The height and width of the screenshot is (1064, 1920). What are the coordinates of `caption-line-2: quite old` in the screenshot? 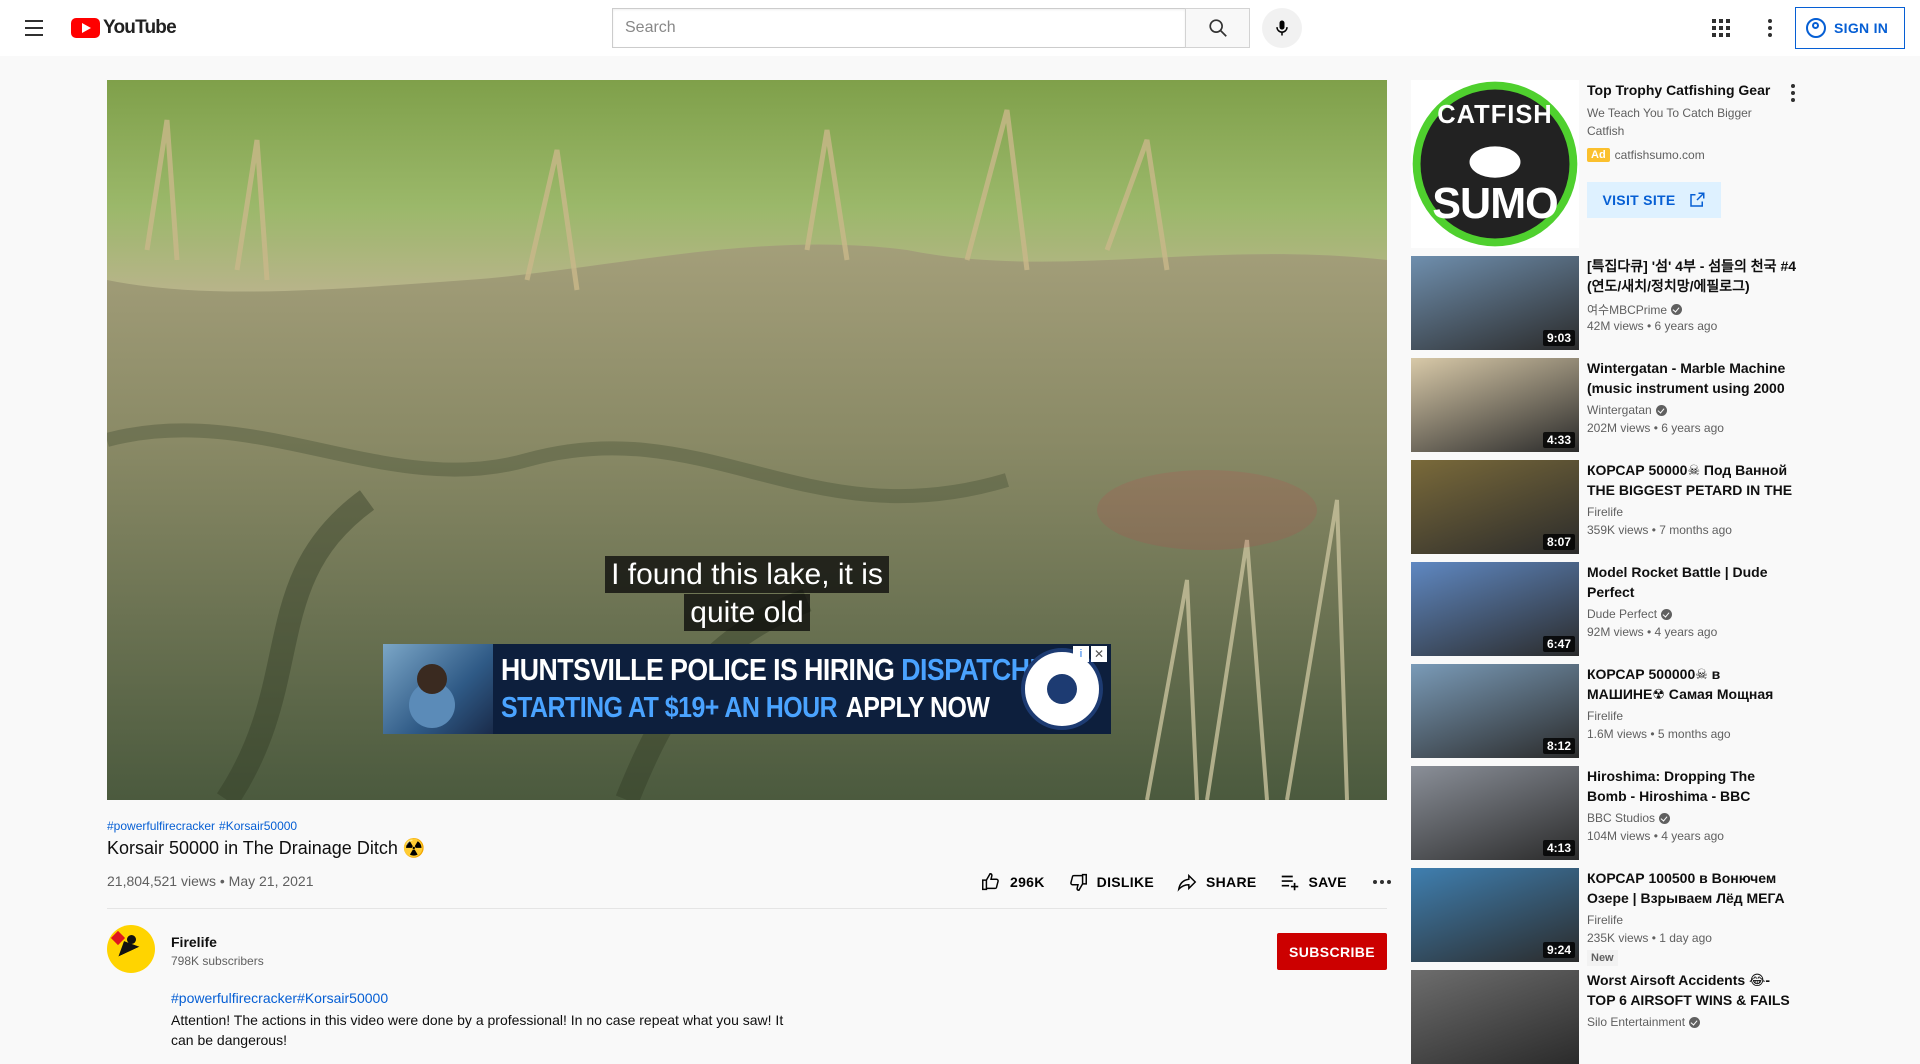 It's located at (747, 612).